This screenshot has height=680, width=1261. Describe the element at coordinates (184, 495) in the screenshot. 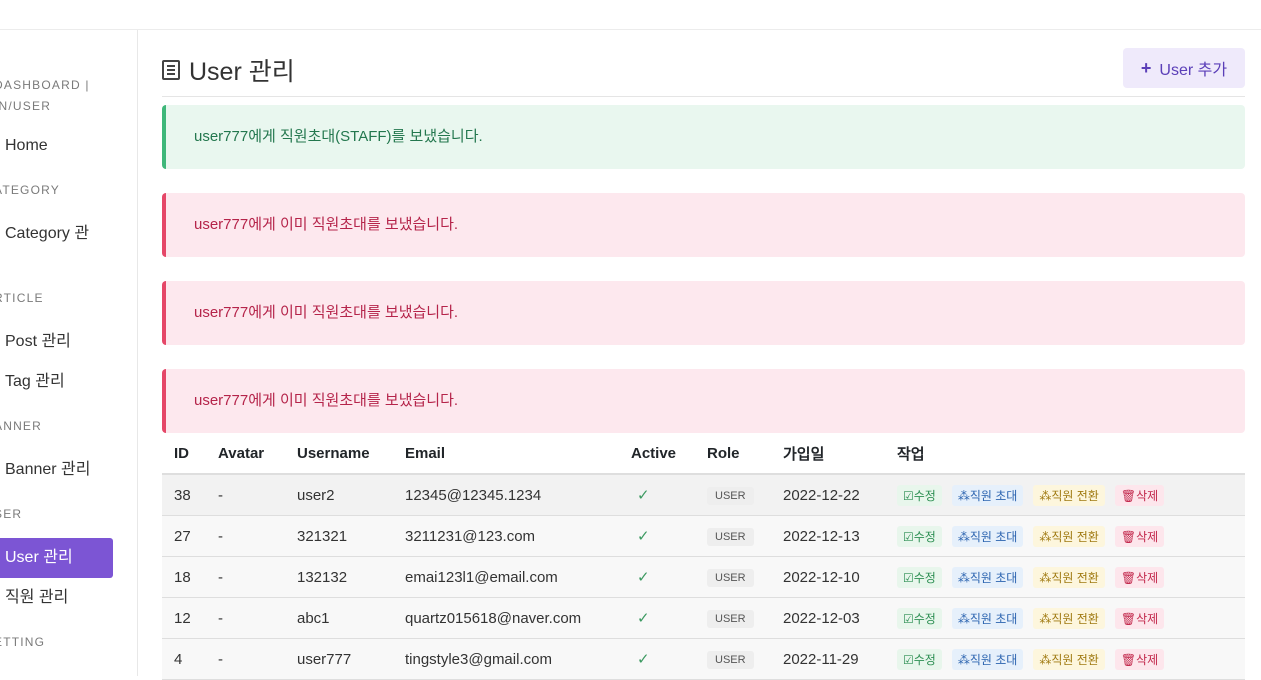

I see `cell-id: 38` at that location.